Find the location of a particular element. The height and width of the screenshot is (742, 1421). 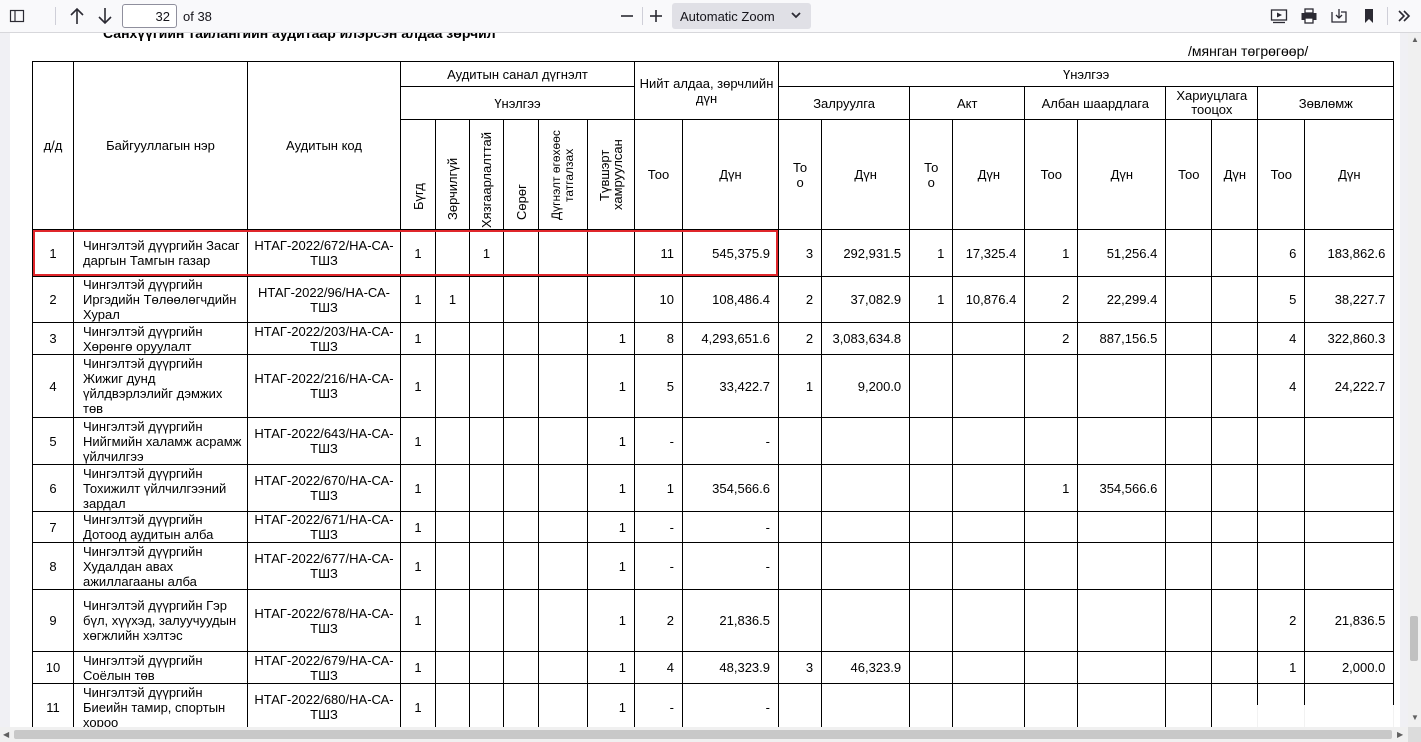

zoom-out-button is located at coordinates (627, 16).